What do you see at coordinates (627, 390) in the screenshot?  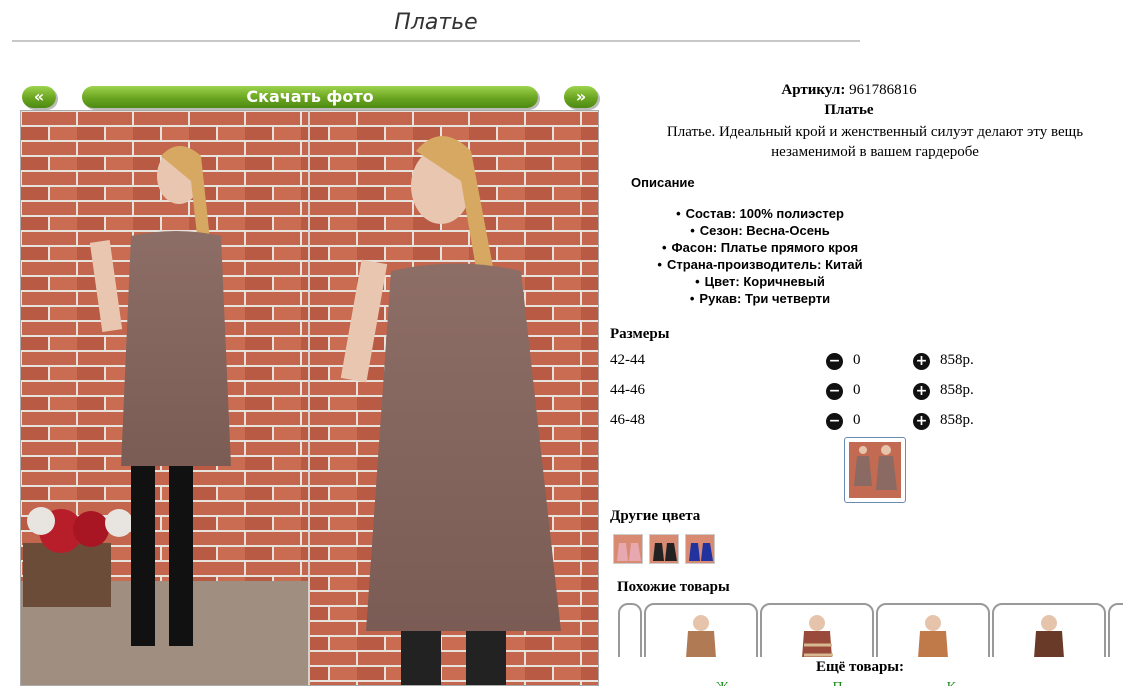 I see `size-label: 44-46` at bounding box center [627, 390].